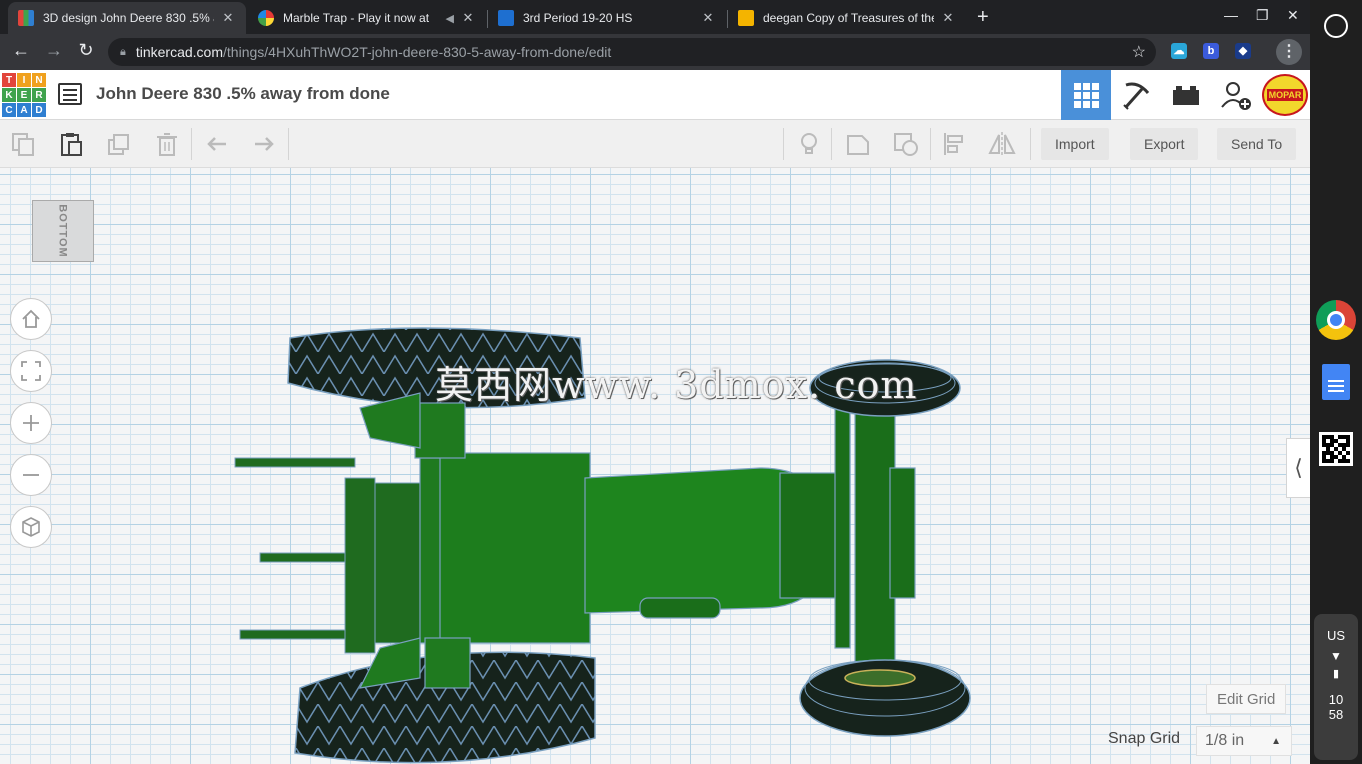  What do you see at coordinates (1164, 144) in the screenshot?
I see `export-button: Export` at bounding box center [1164, 144].